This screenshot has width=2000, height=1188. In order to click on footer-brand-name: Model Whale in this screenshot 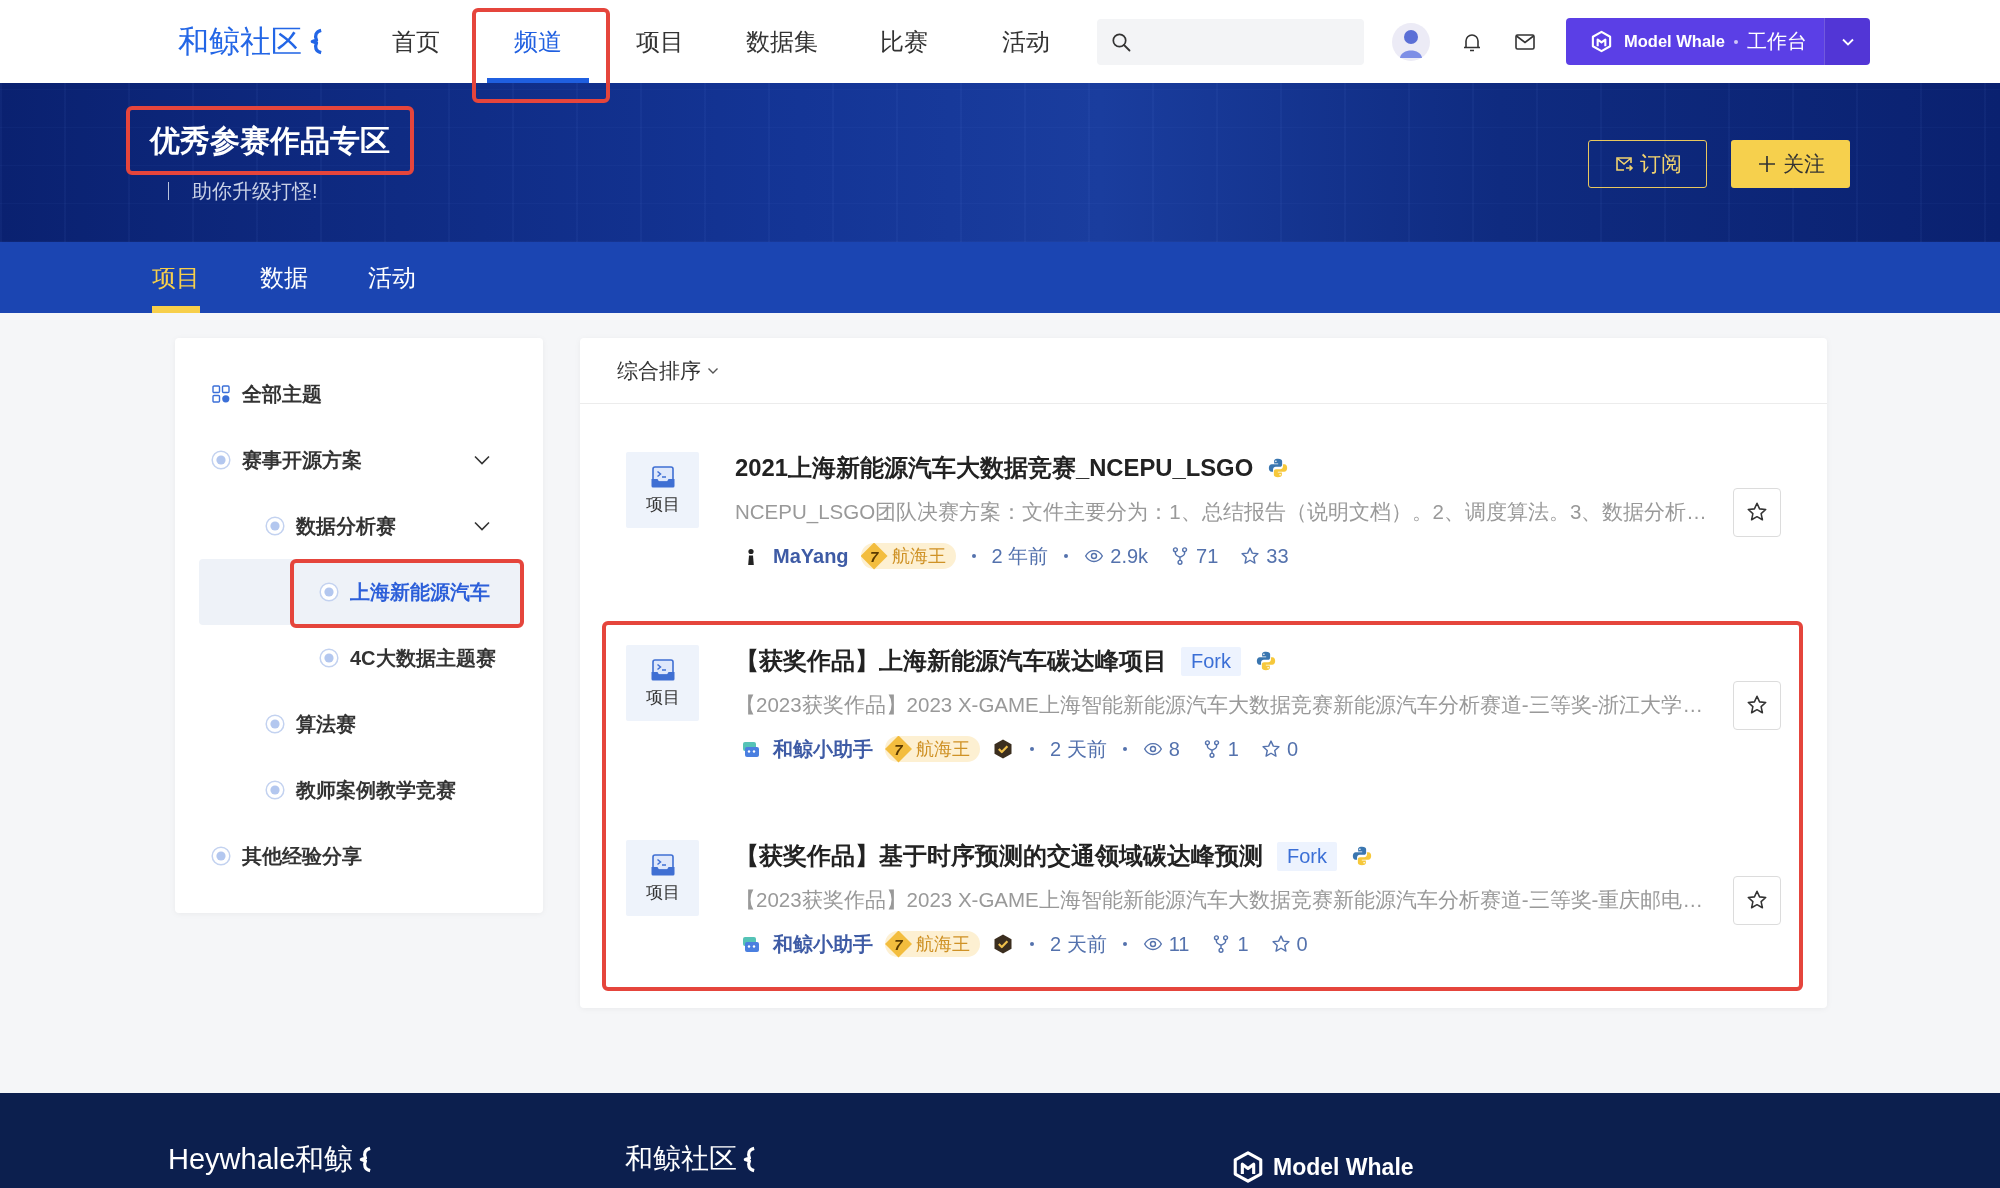, I will do `click(1343, 1167)`.